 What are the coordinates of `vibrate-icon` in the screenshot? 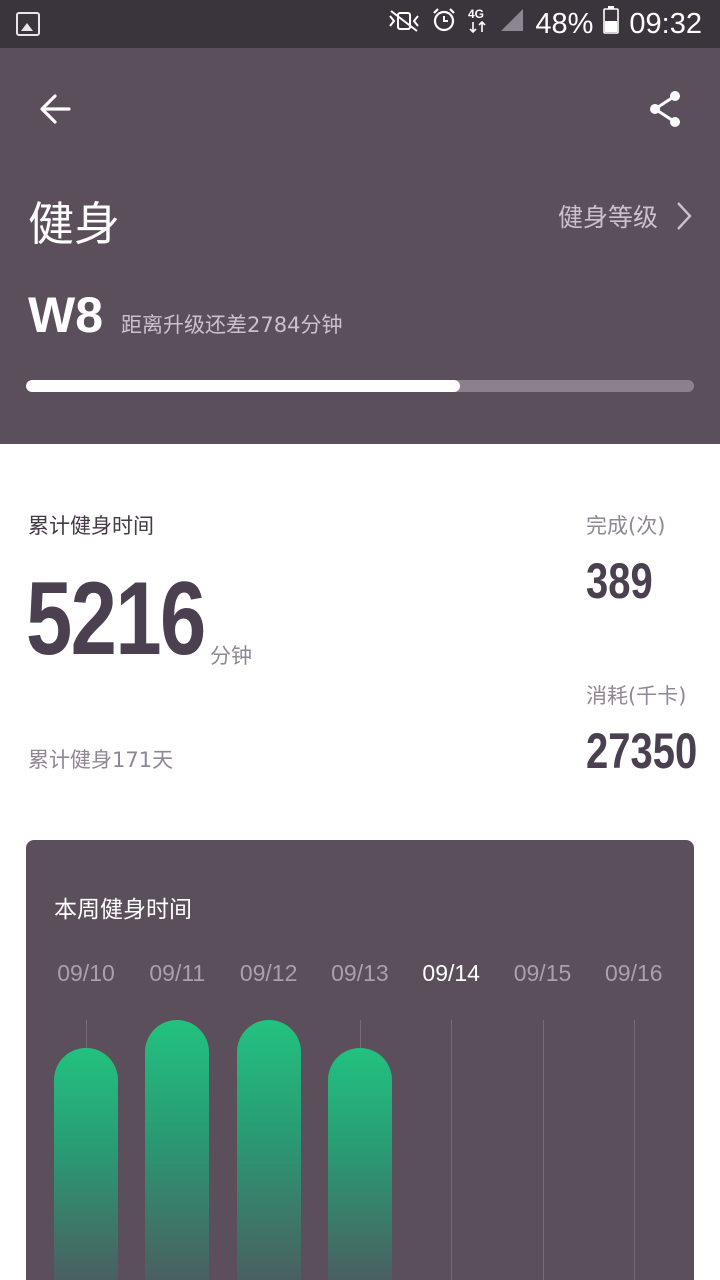 It's located at (404, 24).